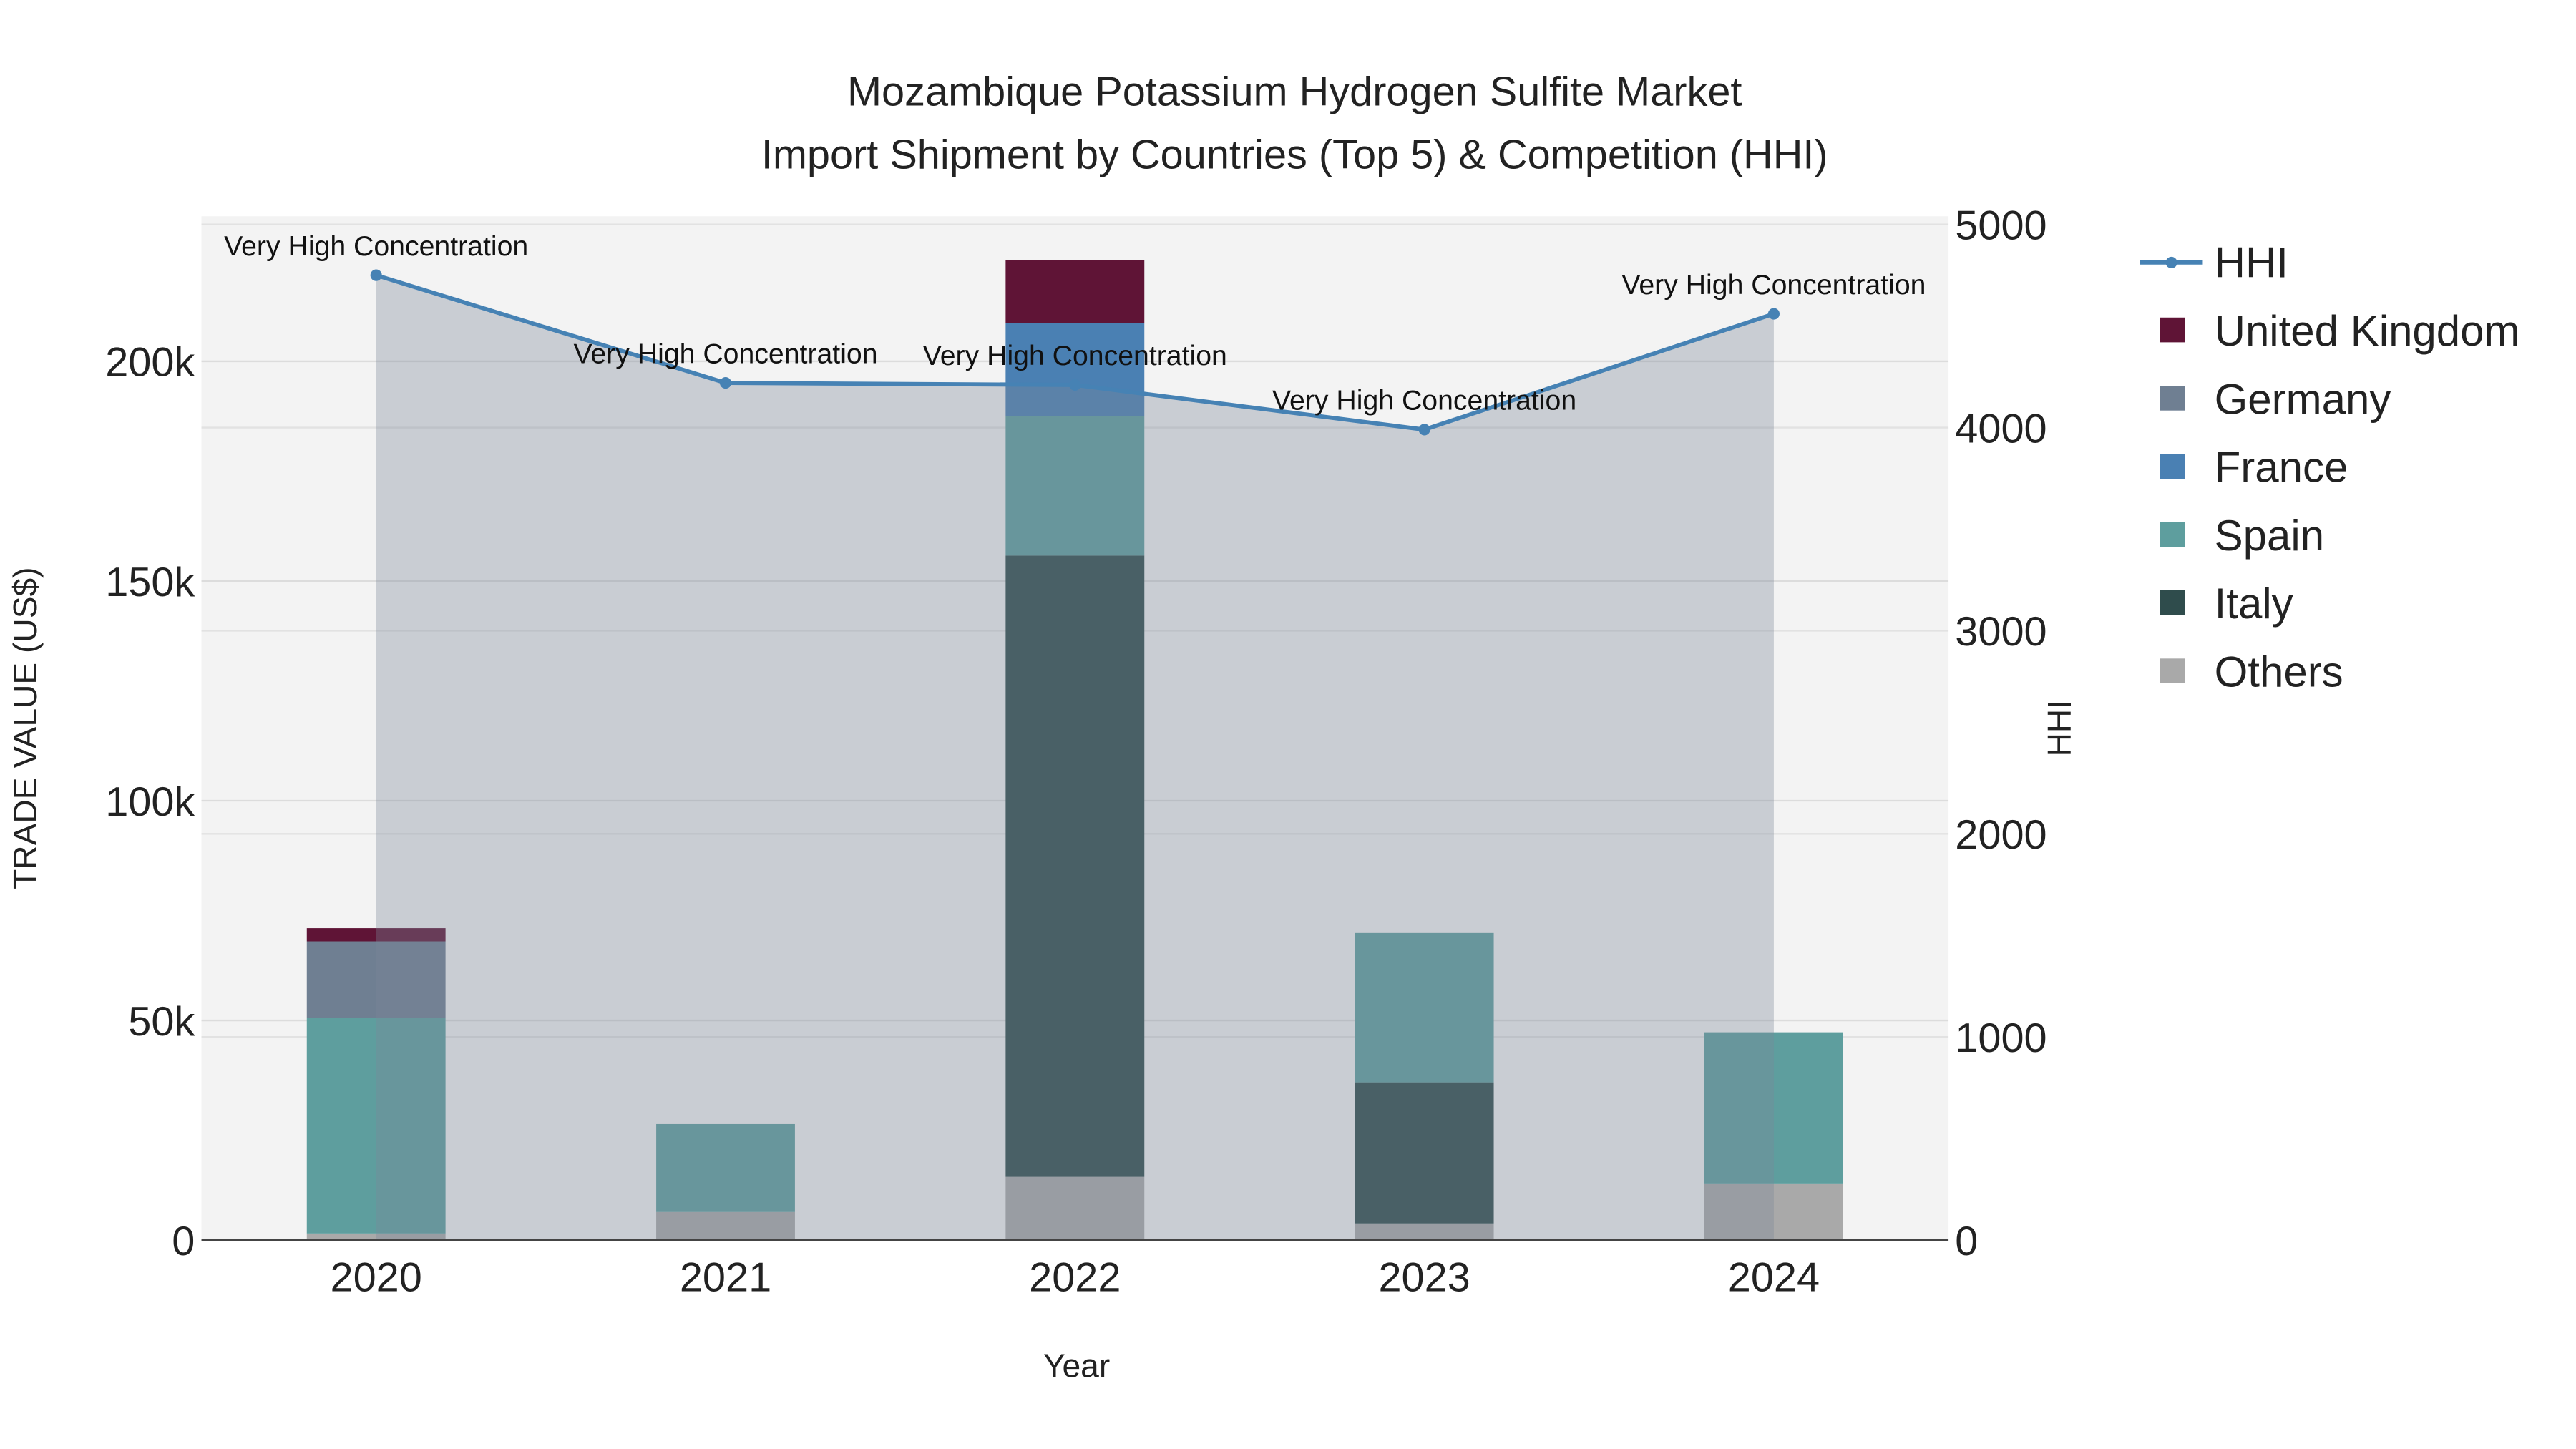  I want to click on y2-tick-label: 0, so click(1966, 1241).